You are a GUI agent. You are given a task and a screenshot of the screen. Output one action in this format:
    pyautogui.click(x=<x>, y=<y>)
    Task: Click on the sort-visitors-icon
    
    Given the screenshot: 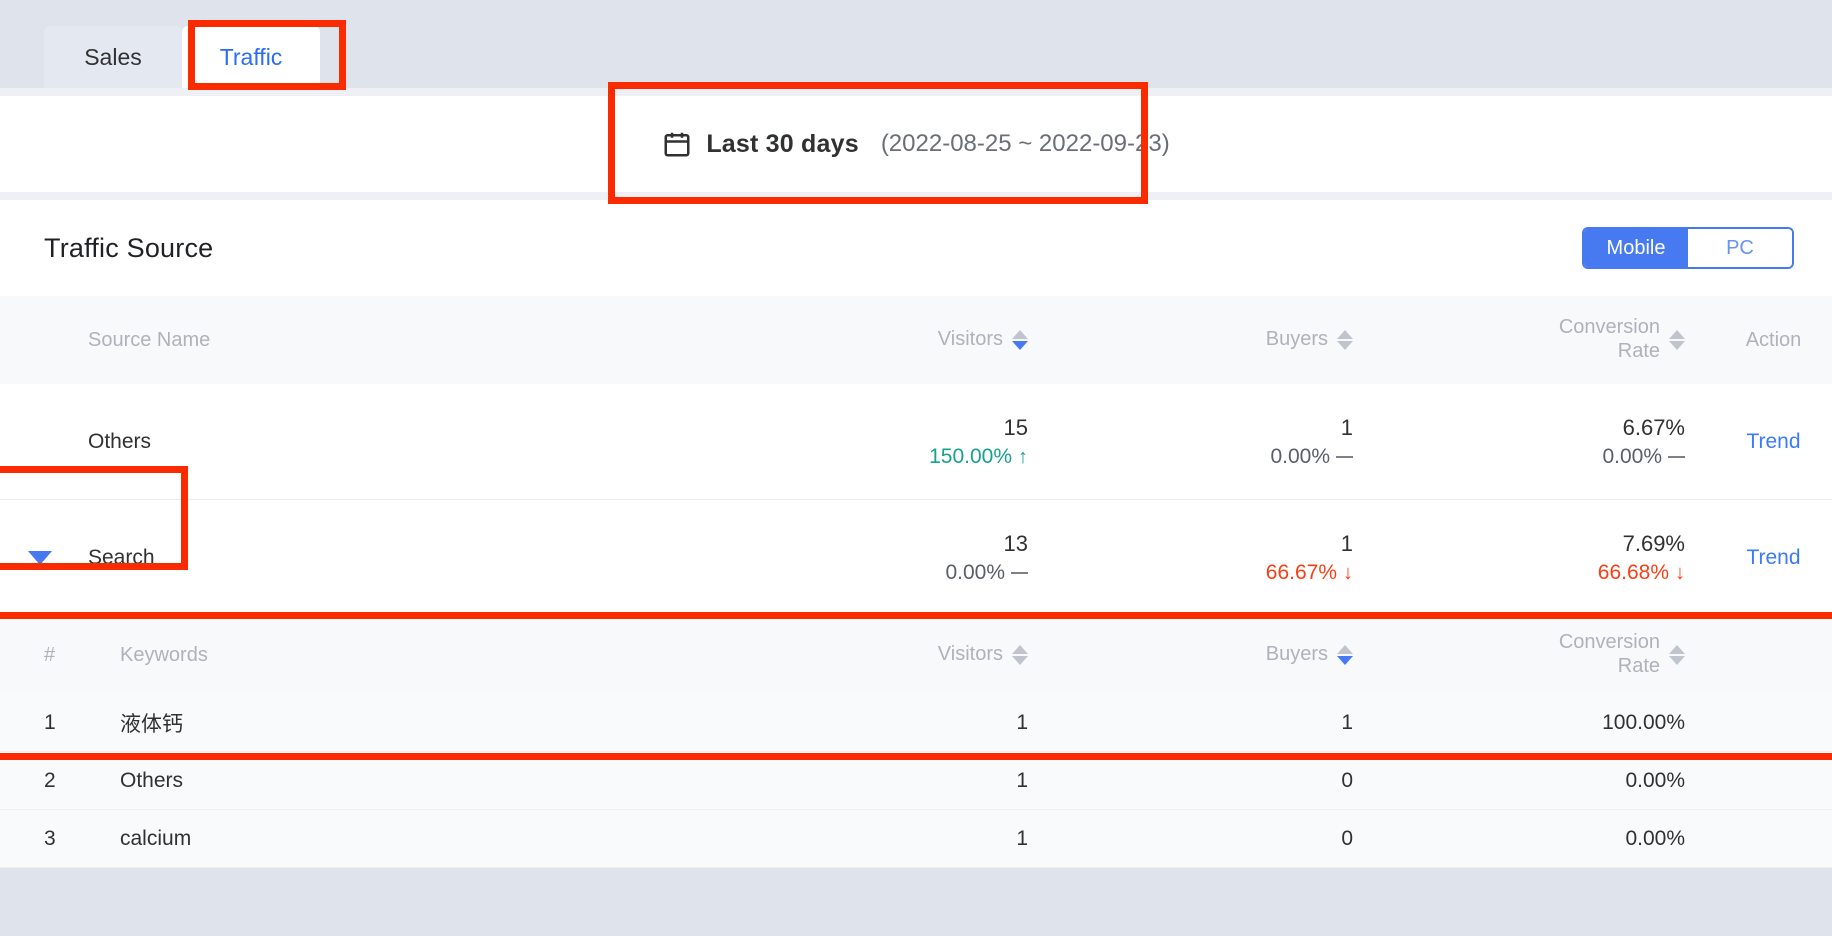 What is the action you would take?
    pyautogui.click(x=1020, y=340)
    